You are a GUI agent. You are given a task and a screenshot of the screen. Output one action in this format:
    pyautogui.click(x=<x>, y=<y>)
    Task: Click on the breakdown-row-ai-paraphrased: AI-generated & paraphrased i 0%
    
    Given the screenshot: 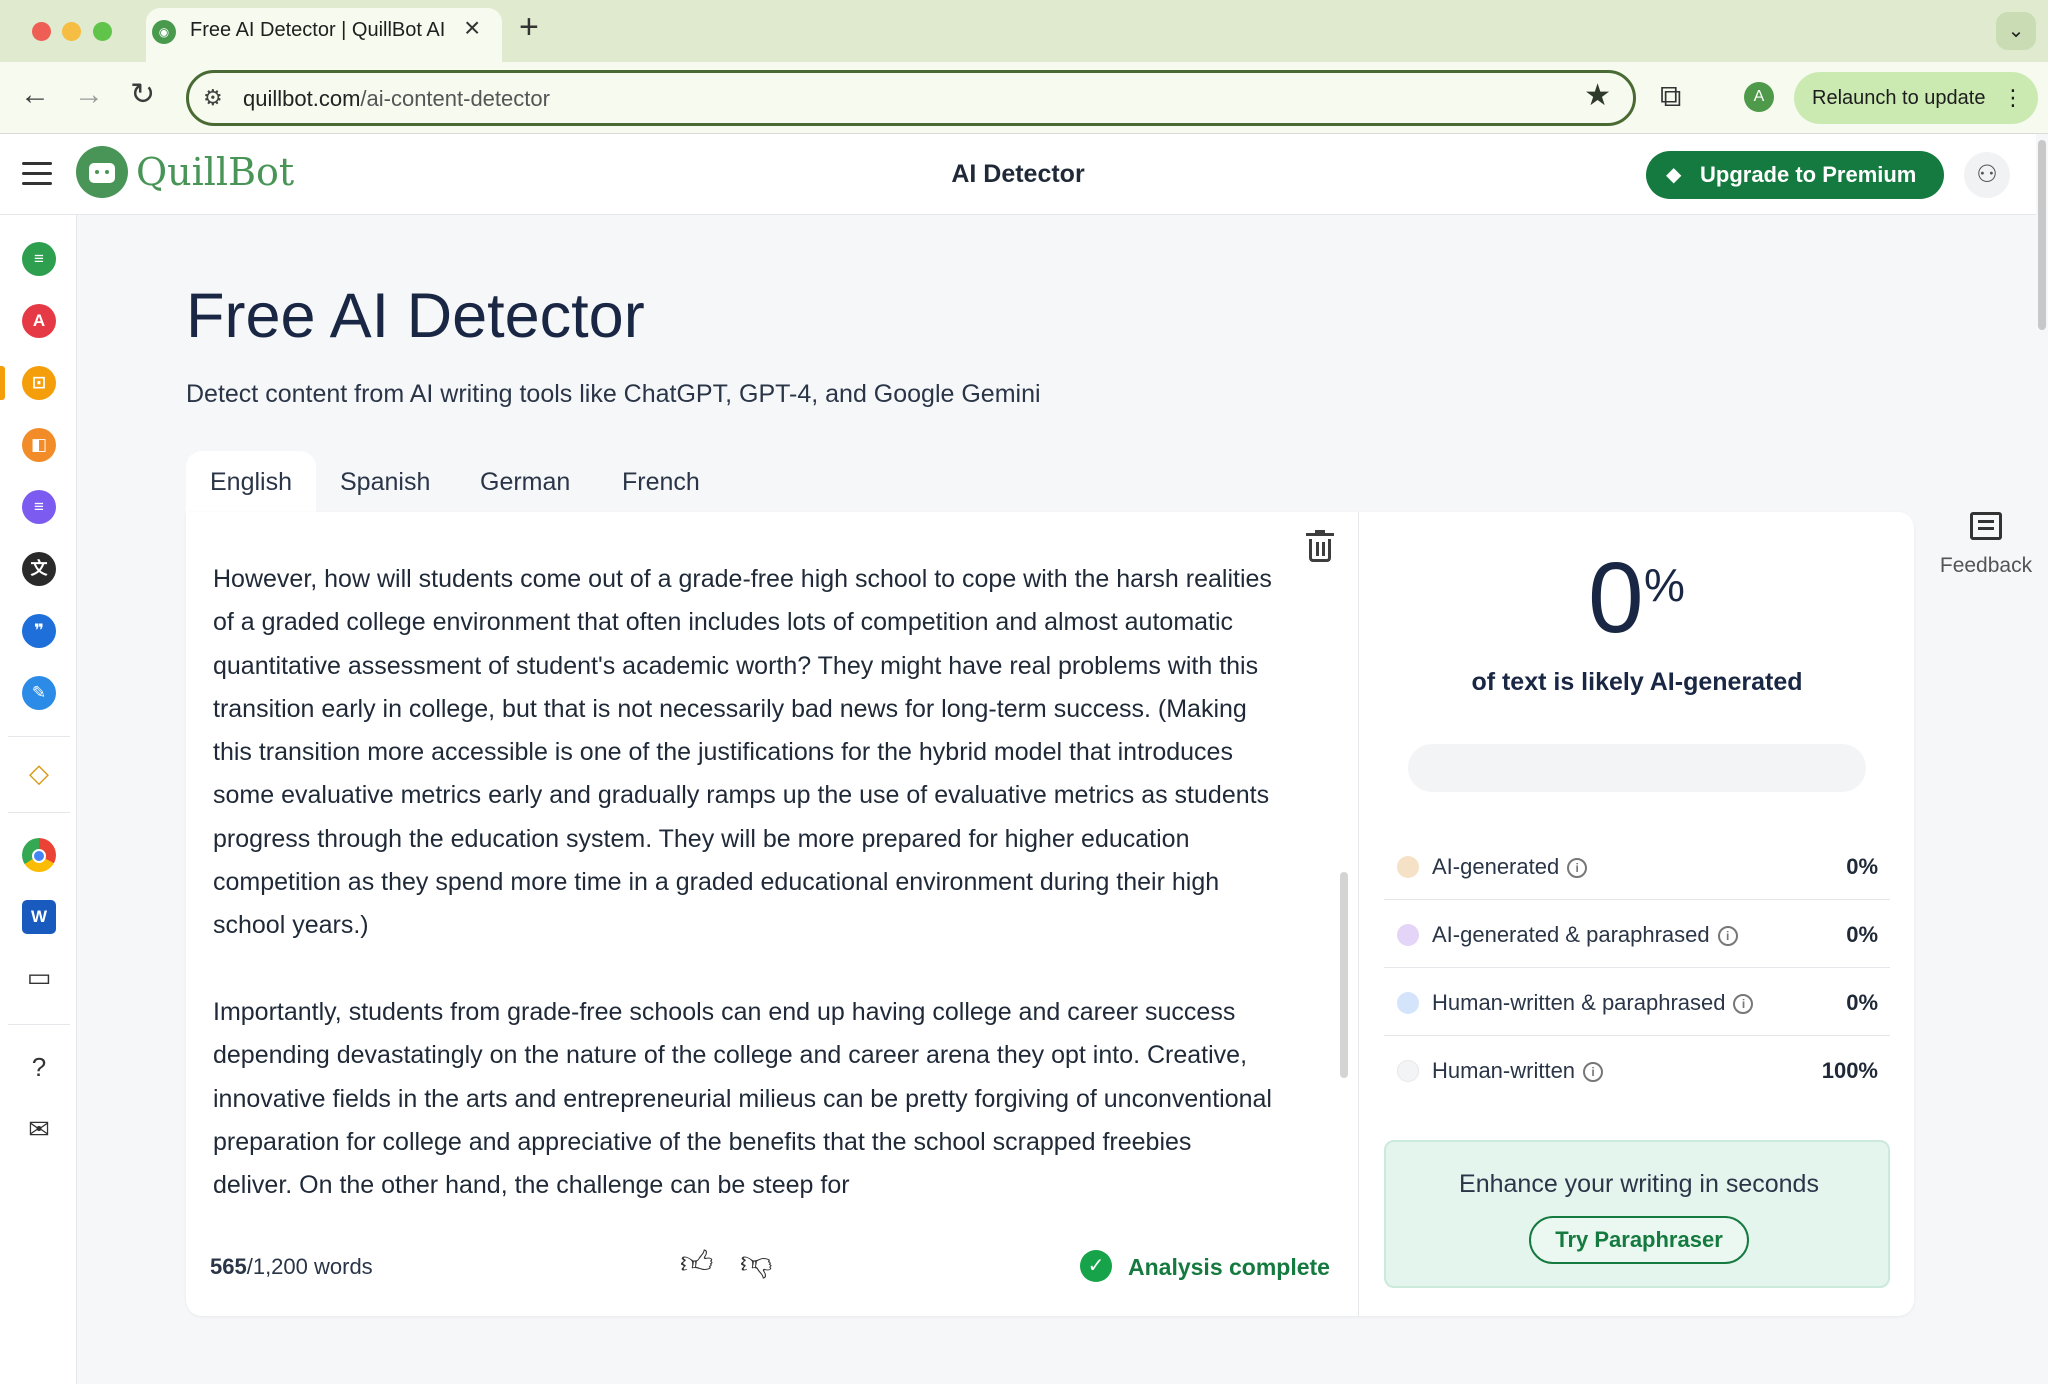 What is the action you would take?
    pyautogui.click(x=1637, y=934)
    